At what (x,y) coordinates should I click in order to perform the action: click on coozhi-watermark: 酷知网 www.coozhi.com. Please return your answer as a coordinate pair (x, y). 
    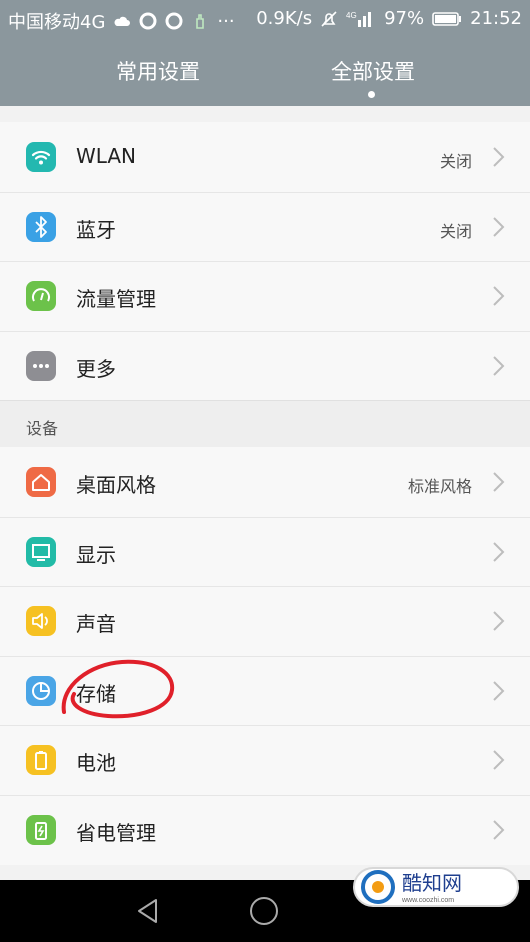
    Looking at the image, I should click on (436, 887).